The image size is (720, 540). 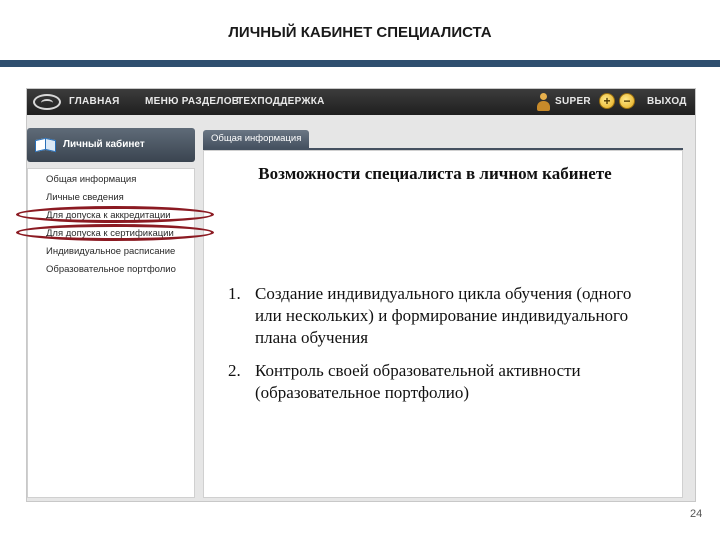 What do you see at coordinates (360, 63) in the screenshot?
I see `title-divider` at bounding box center [360, 63].